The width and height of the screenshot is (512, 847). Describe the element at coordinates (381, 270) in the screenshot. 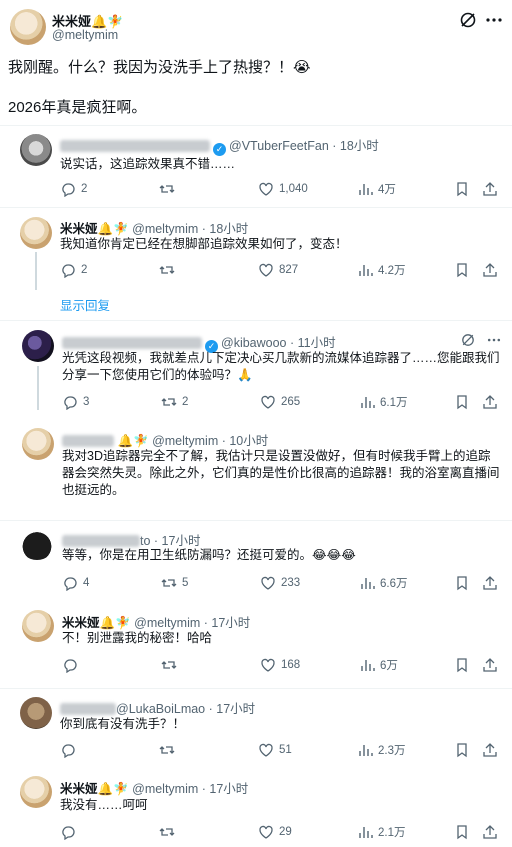

I see `views-button: 4.2万` at that location.